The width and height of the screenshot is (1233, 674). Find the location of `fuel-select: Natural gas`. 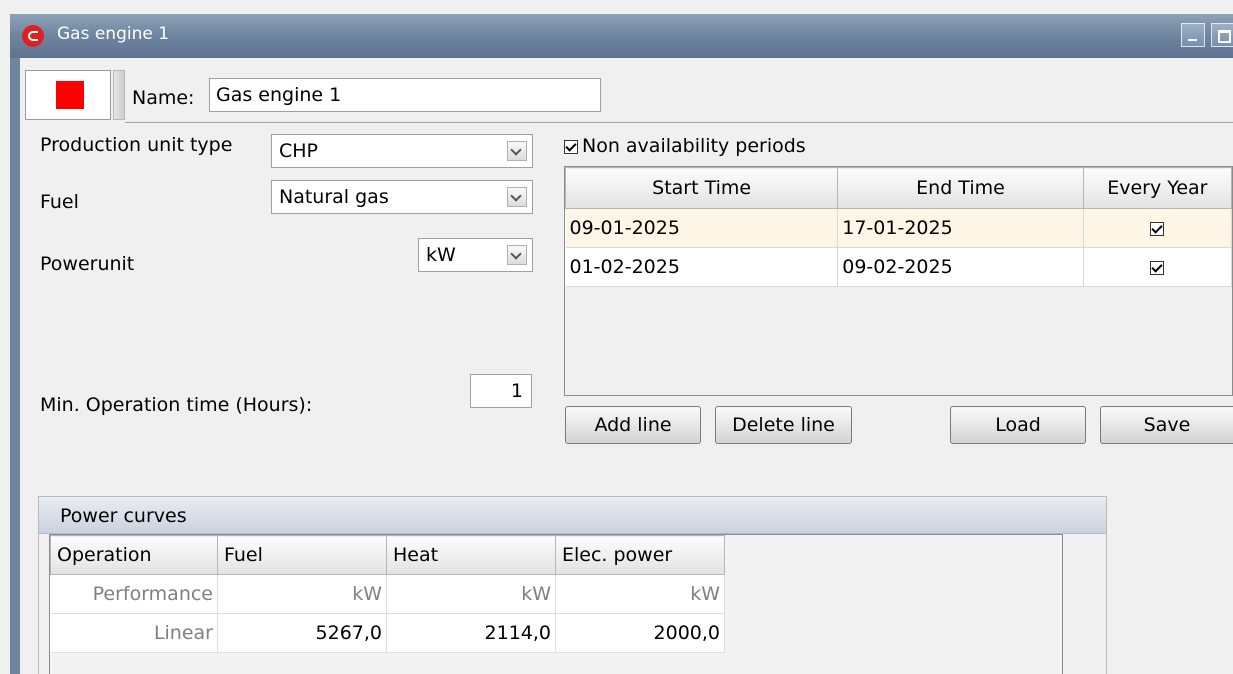

fuel-select: Natural gas is located at coordinates (402, 197).